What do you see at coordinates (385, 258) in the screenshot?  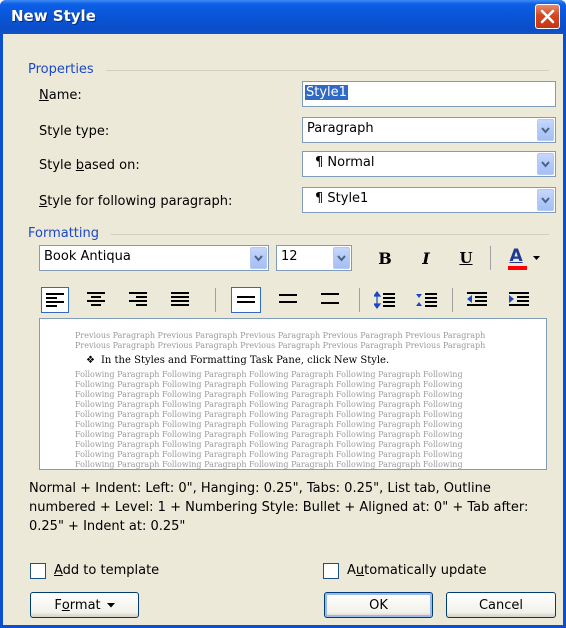 I see `bold-button: B` at bounding box center [385, 258].